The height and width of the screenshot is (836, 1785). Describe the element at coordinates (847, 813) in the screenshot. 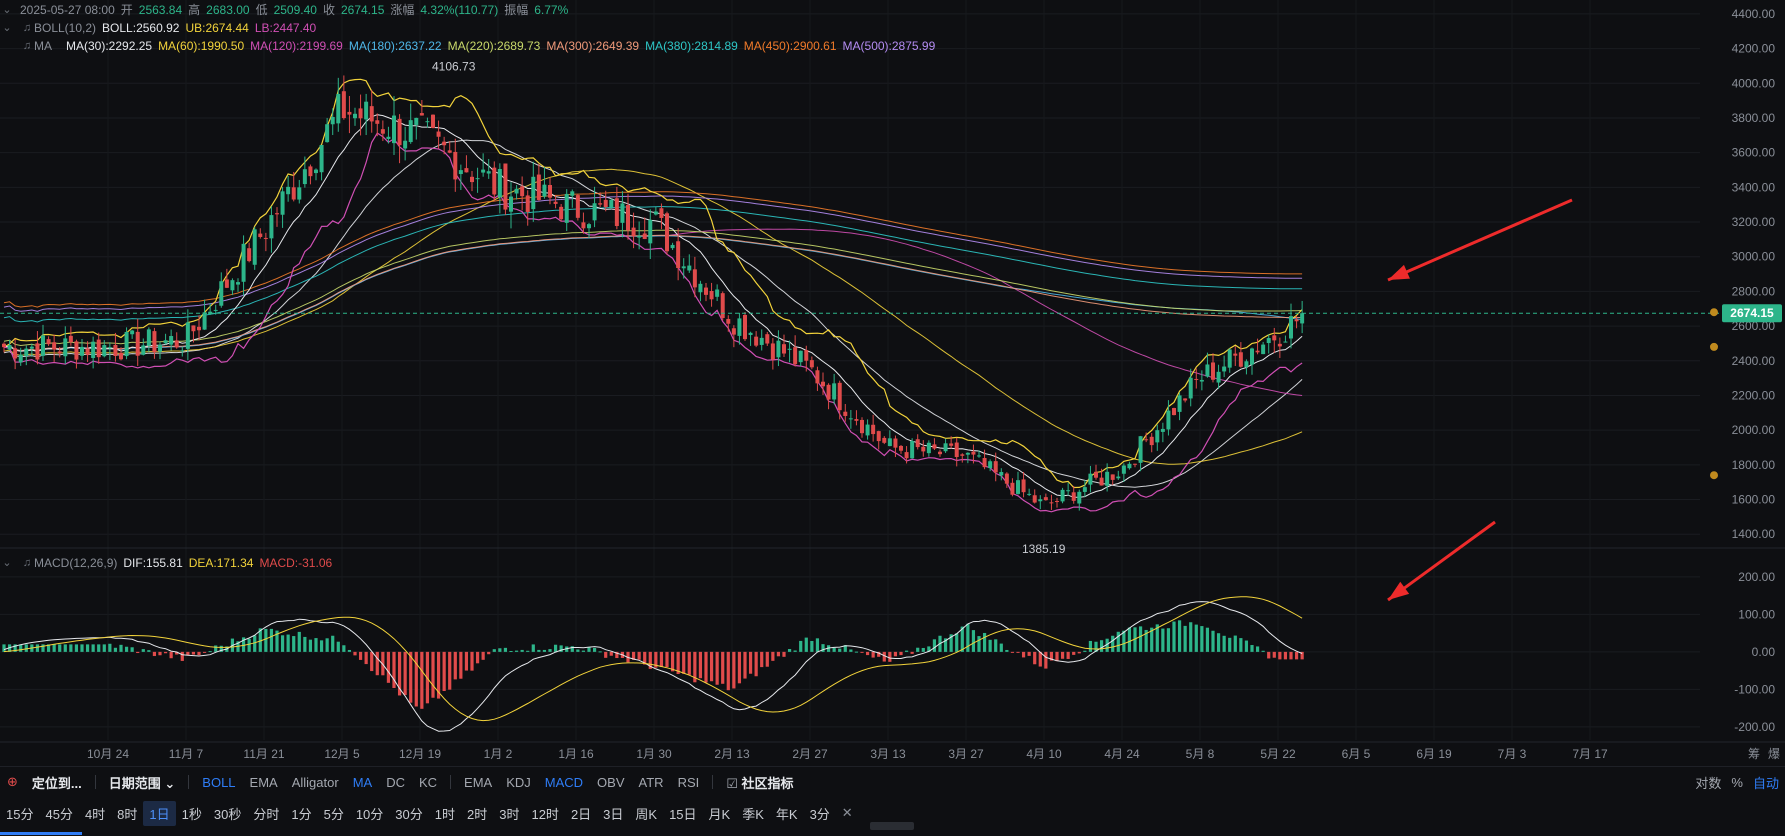

I see `close-icon: ✕` at that location.